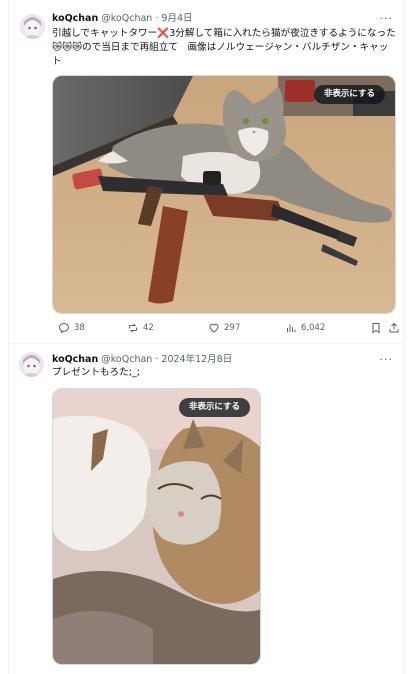 The height and width of the screenshot is (674, 408). Describe the element at coordinates (140, 328) in the screenshot. I see `repost-button: 42` at that location.